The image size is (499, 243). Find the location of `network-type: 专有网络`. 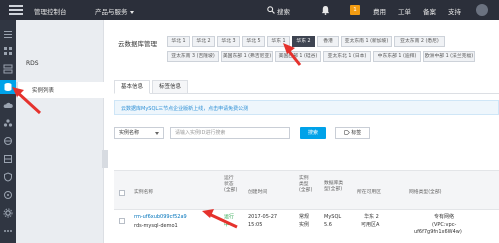

network-type: 专有网络 is located at coordinates (444, 217).